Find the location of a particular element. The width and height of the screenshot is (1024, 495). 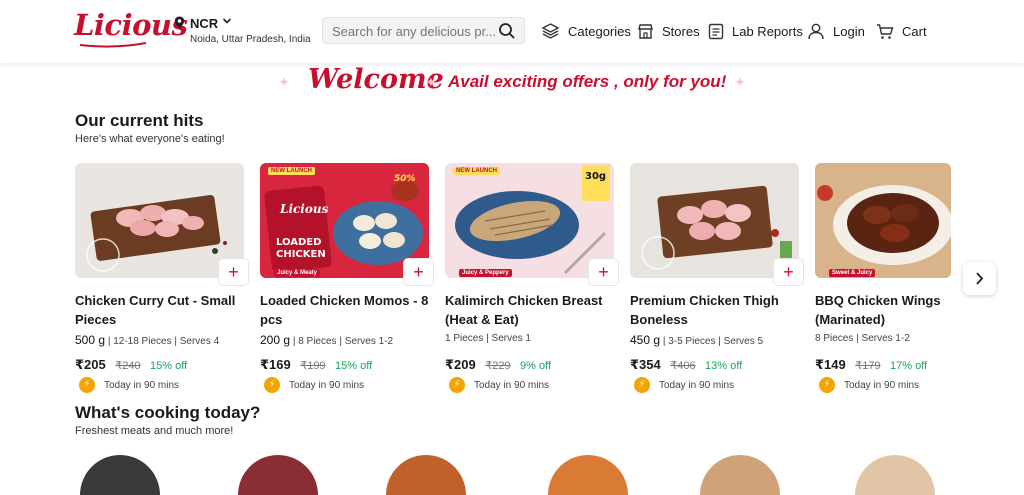

svg-text: CHICKEN is located at coordinates (301, 254).